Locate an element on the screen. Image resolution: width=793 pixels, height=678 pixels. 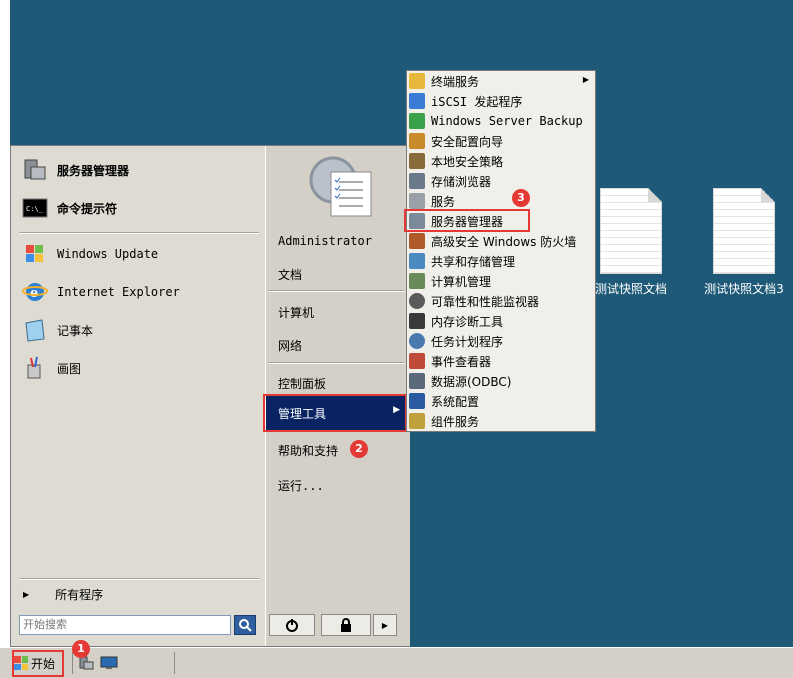
server-manager-icon is located at coordinates (35, 170).